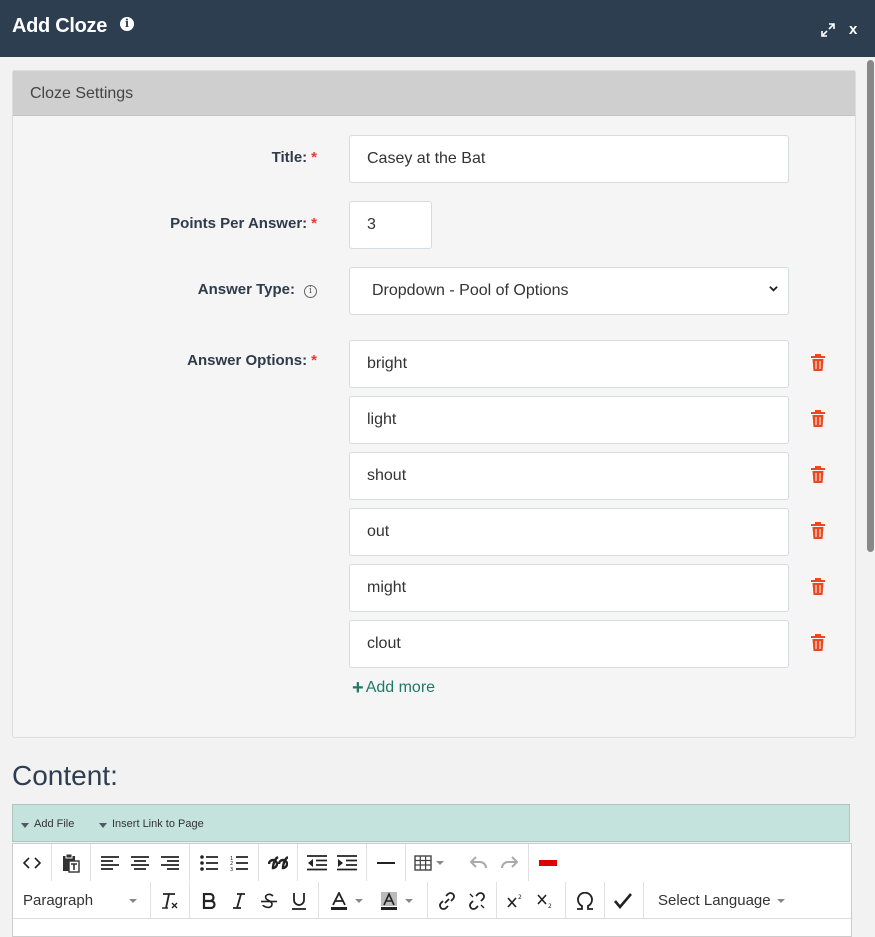  Describe the element at coordinates (828, 30) in the screenshot. I see `expand-icon` at that location.